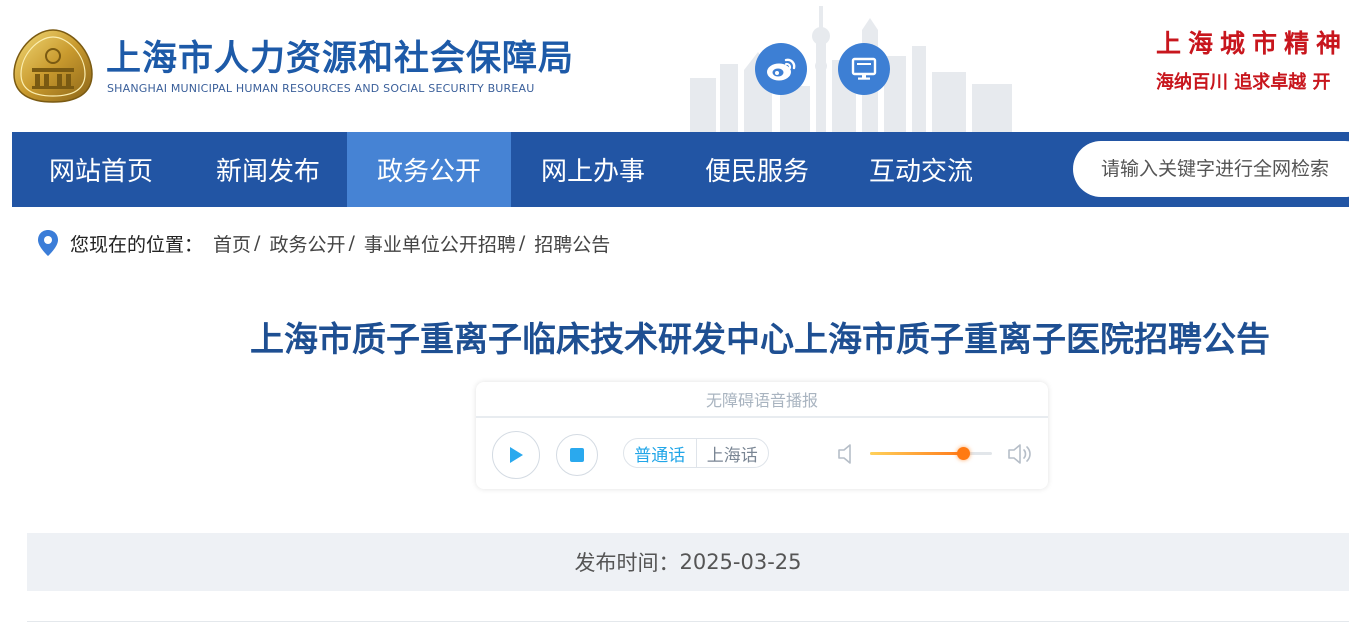 Image resolution: width=1349 pixels, height=630 pixels. I want to click on accessibility-audio-player: 无障碍语音播报 普通话 上海话, so click(762, 435).